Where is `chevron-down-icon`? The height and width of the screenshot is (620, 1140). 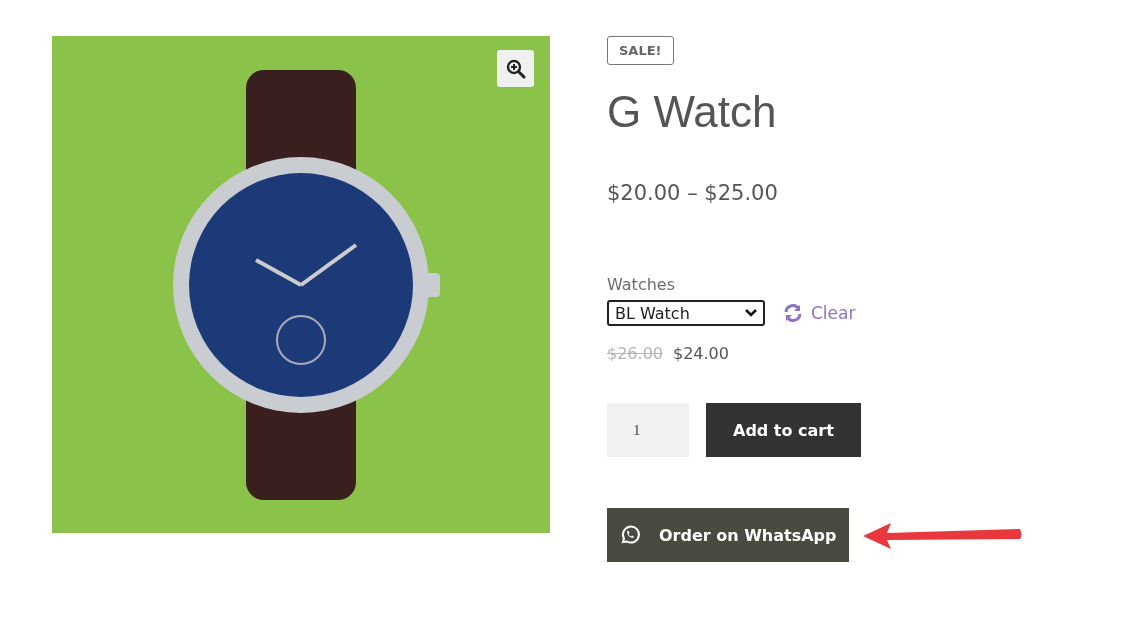 chevron-down-icon is located at coordinates (751, 313).